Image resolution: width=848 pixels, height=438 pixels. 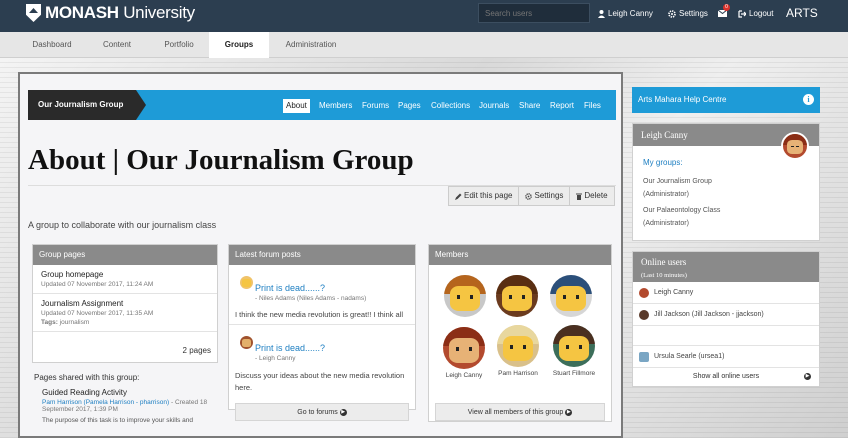 I want to click on group-list-item: Our Palaeontology Class (Administrator), so click(x=726, y=217).